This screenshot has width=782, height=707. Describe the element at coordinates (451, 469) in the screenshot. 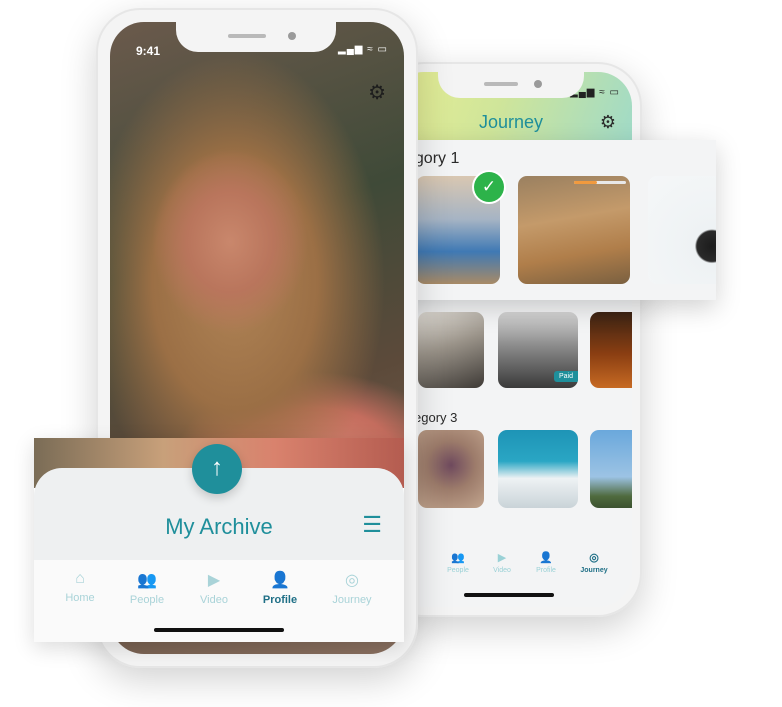

I see `thumb-food-bowl` at that location.